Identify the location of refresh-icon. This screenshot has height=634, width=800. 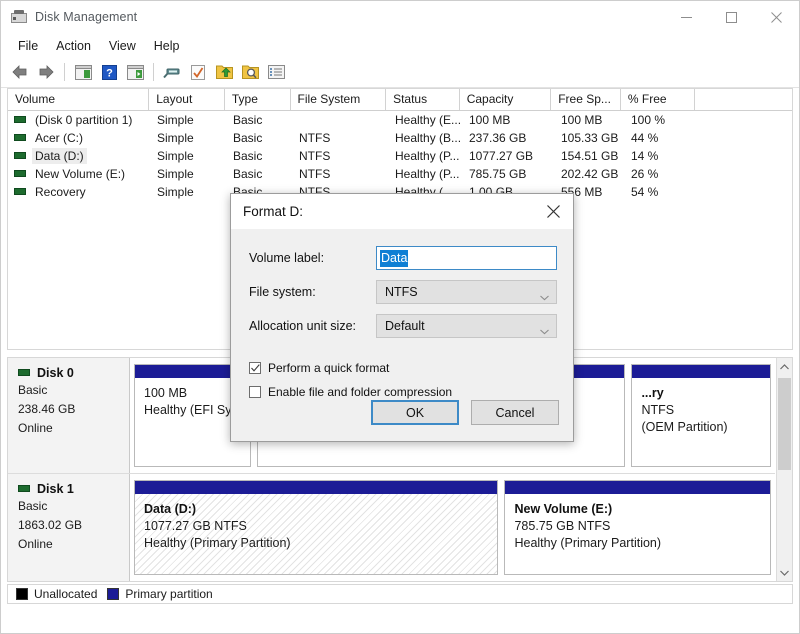
(198, 72).